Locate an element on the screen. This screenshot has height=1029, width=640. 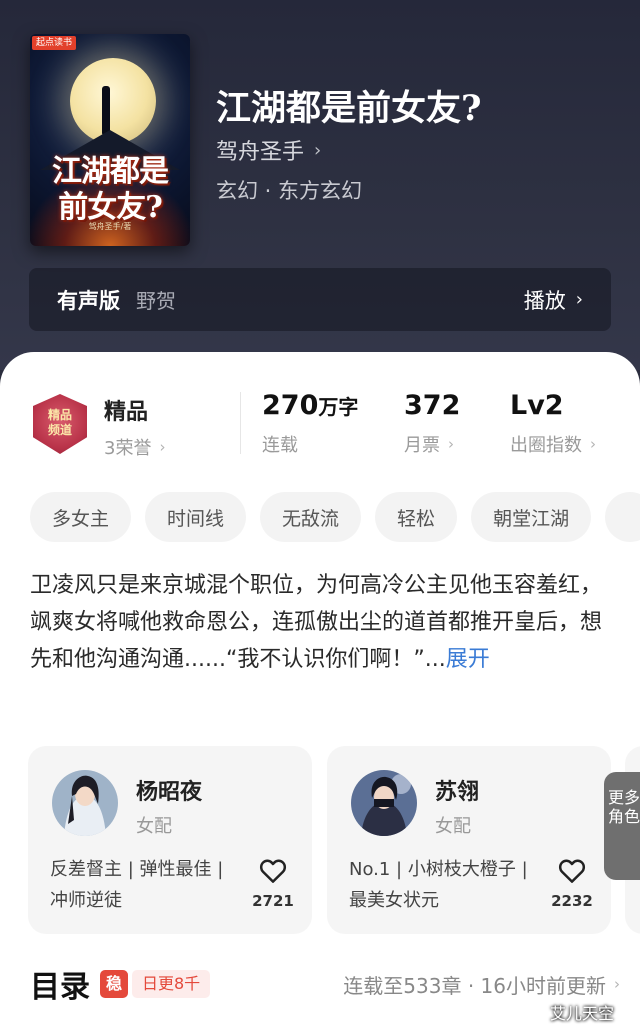
table-of-contents-row: 目录 稳 日更8千 连载至533章 · 16小时前更新 › is located at coordinates (325, 984).